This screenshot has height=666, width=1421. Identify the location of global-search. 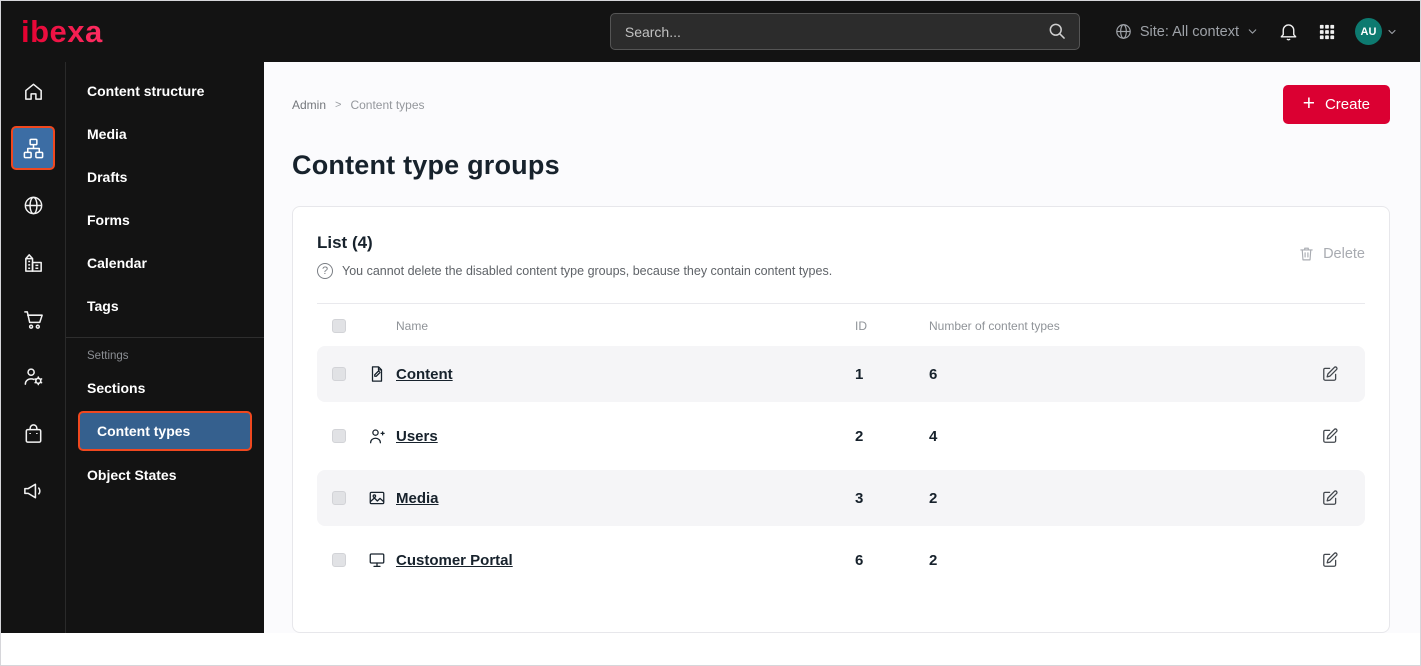
(844, 31).